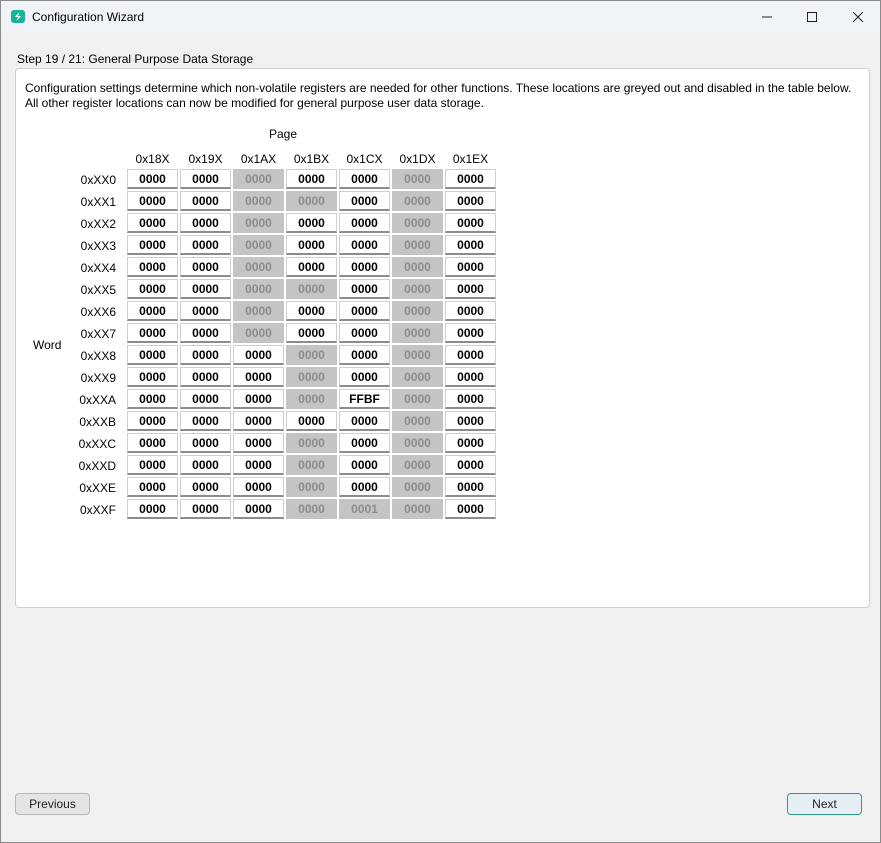  I want to click on window-title: Configuration Wizard, so click(88, 17).